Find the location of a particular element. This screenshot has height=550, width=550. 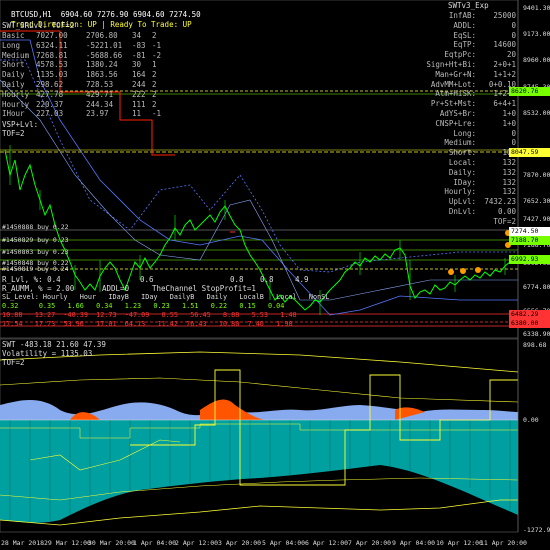

right-row-value: 1+1+2 is located at coordinates (504, 74).